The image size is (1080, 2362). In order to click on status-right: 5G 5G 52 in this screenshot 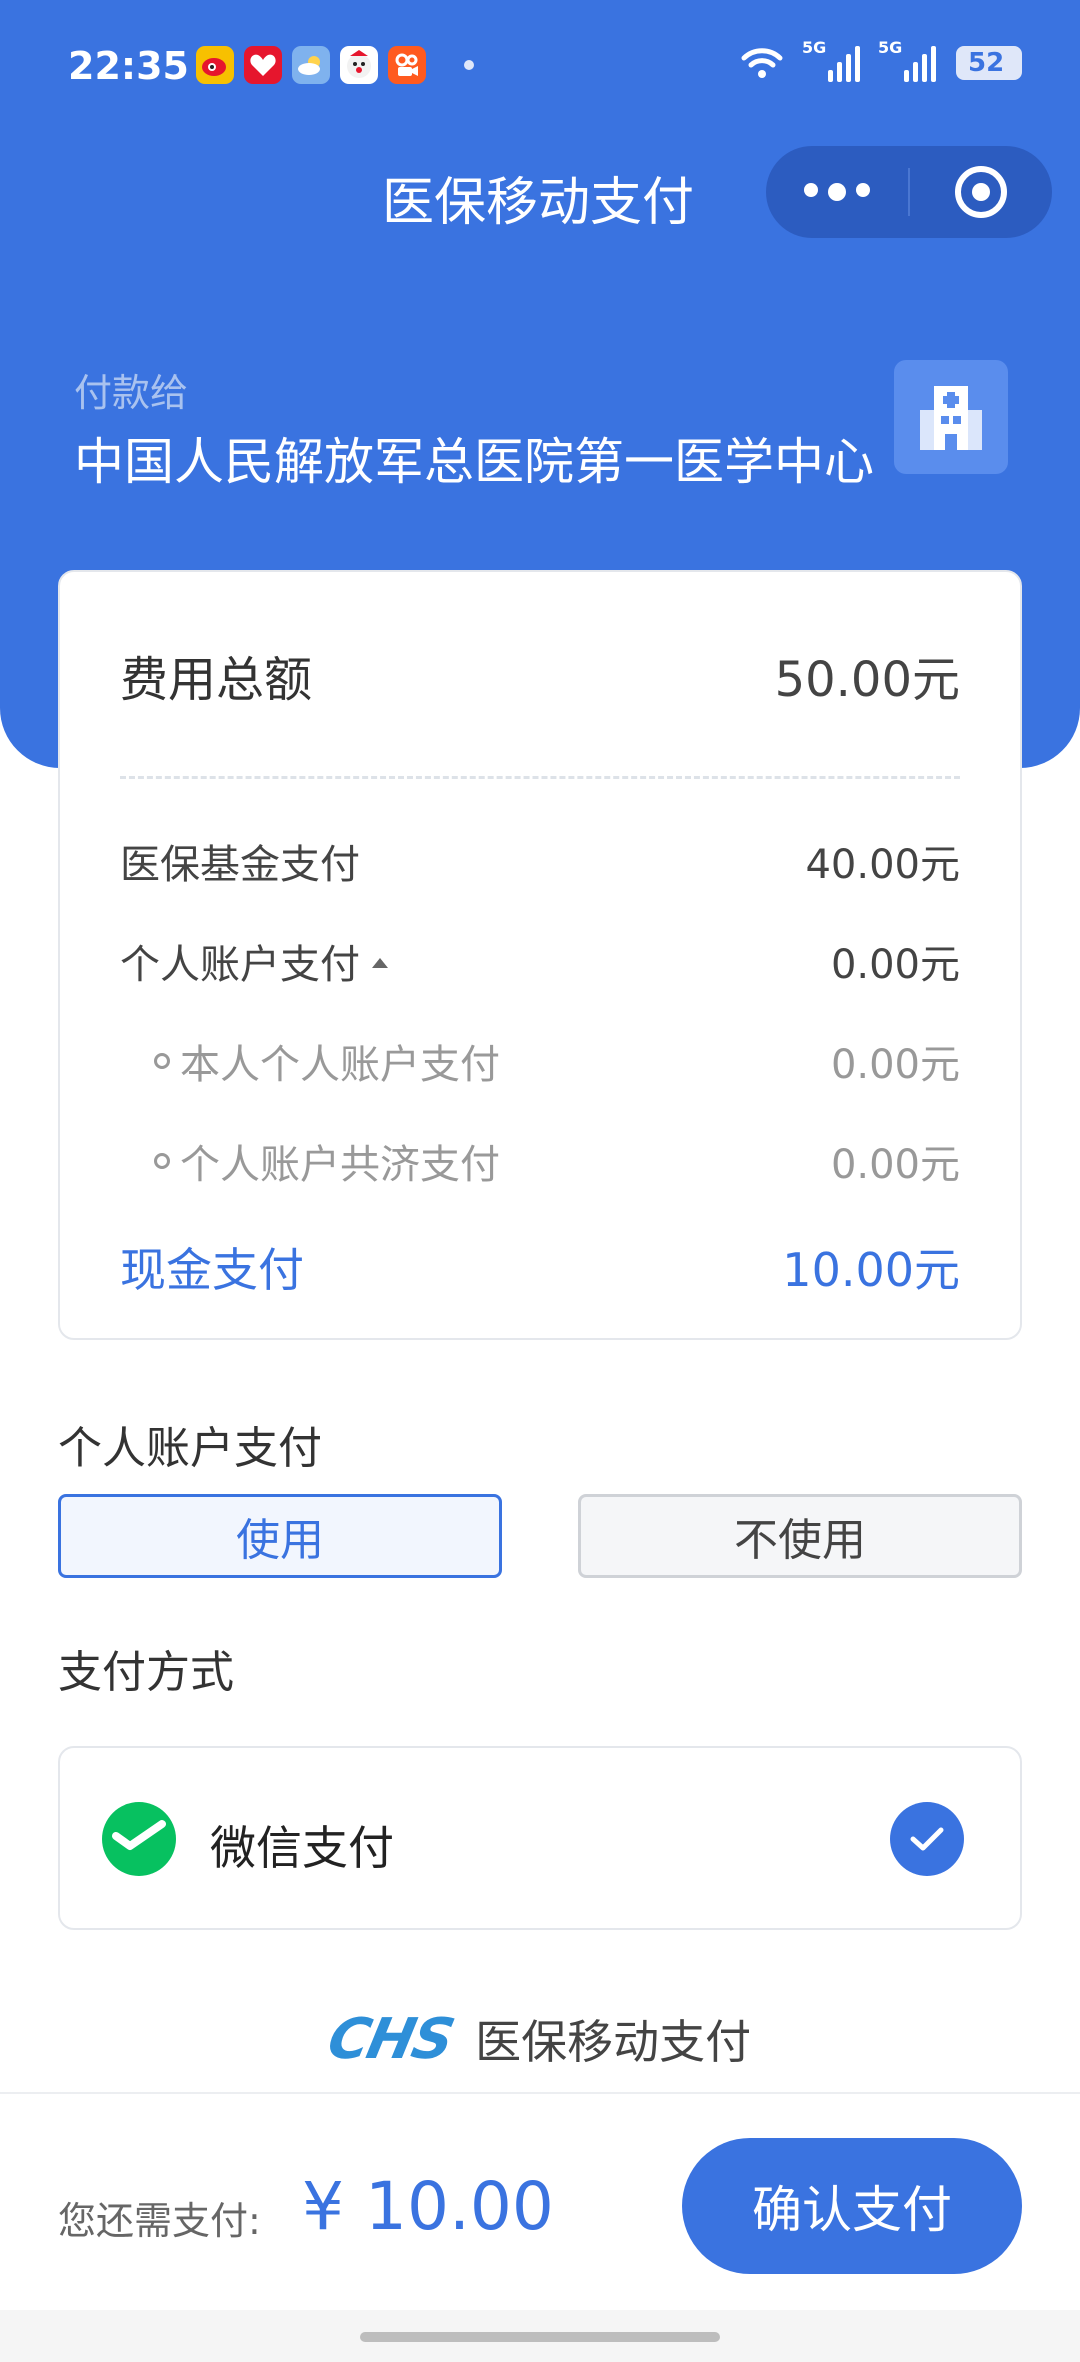, I will do `click(881, 60)`.